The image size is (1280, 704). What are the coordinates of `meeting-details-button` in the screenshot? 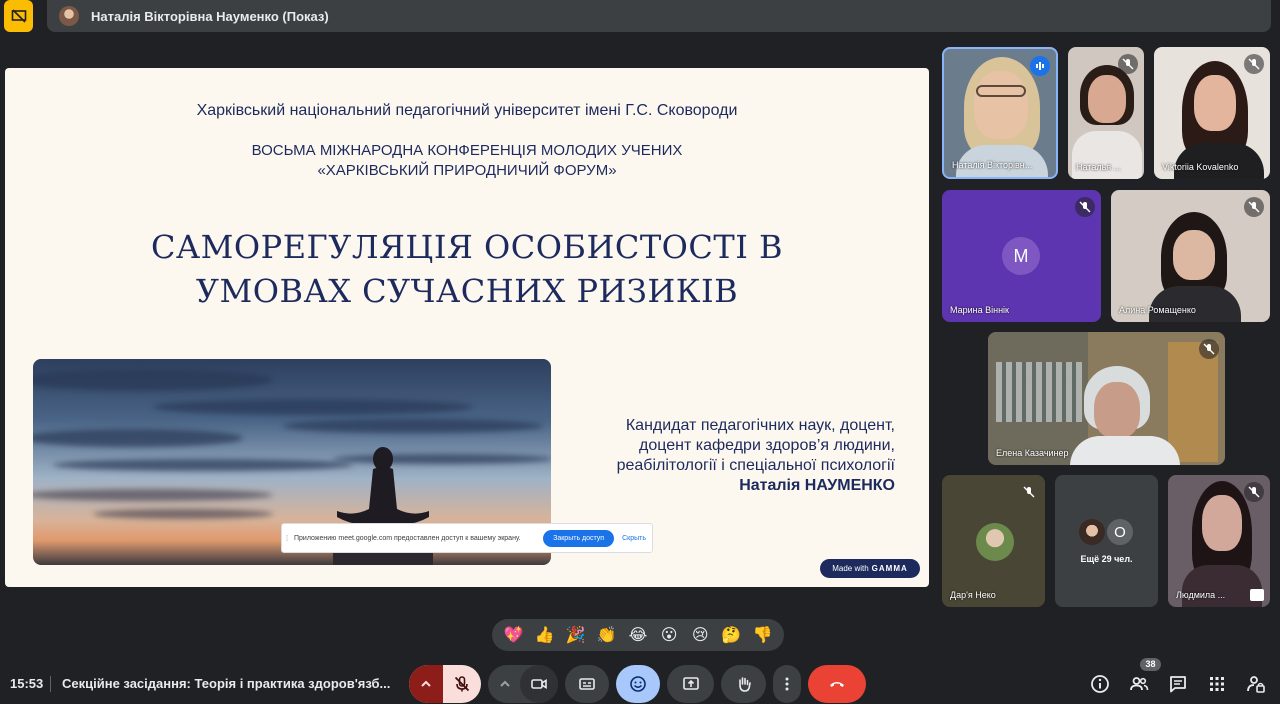 It's located at (1100, 684).